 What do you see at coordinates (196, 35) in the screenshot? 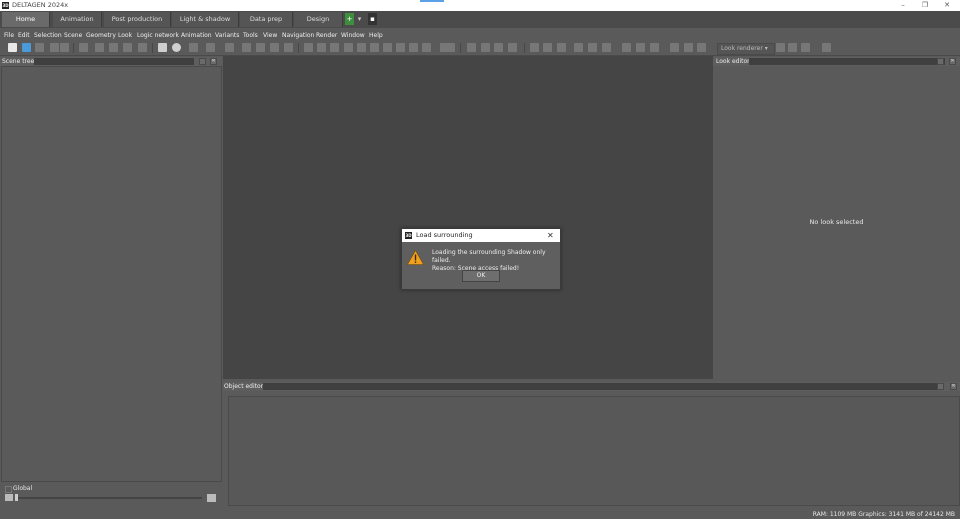
I see `menu-animation: Animation` at bounding box center [196, 35].